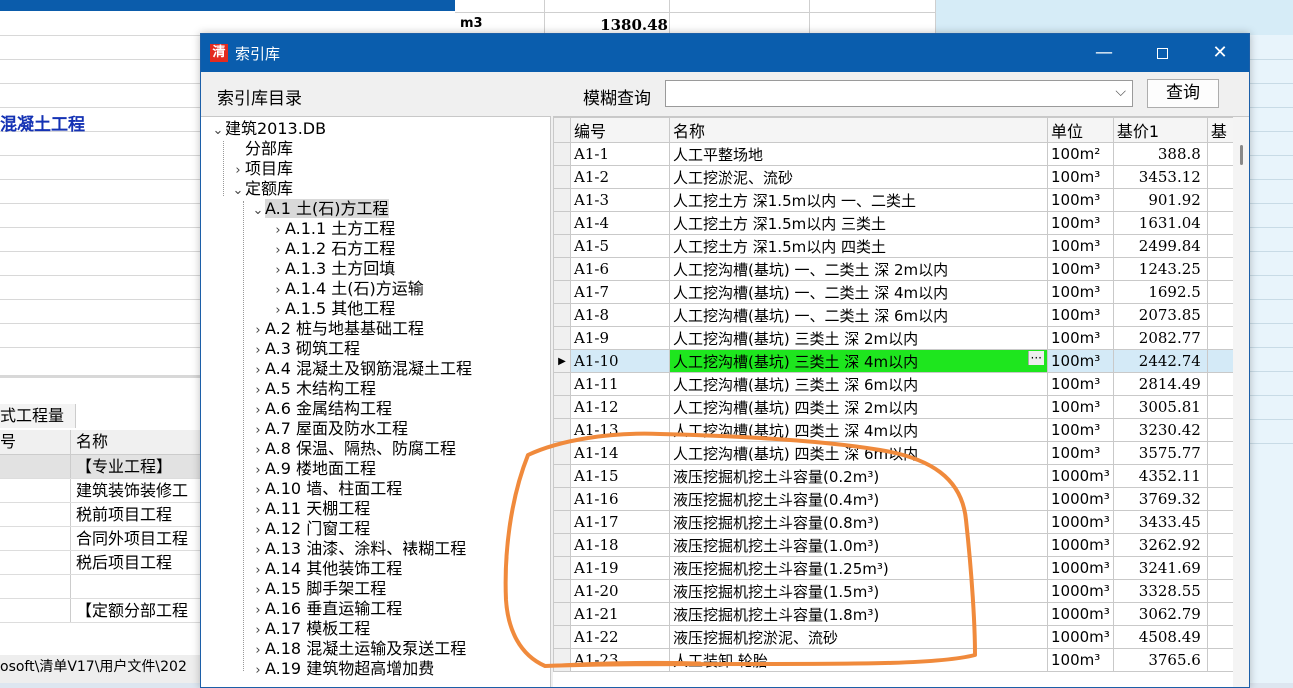  I want to click on cell-price: 3769.32, so click(1160, 499).